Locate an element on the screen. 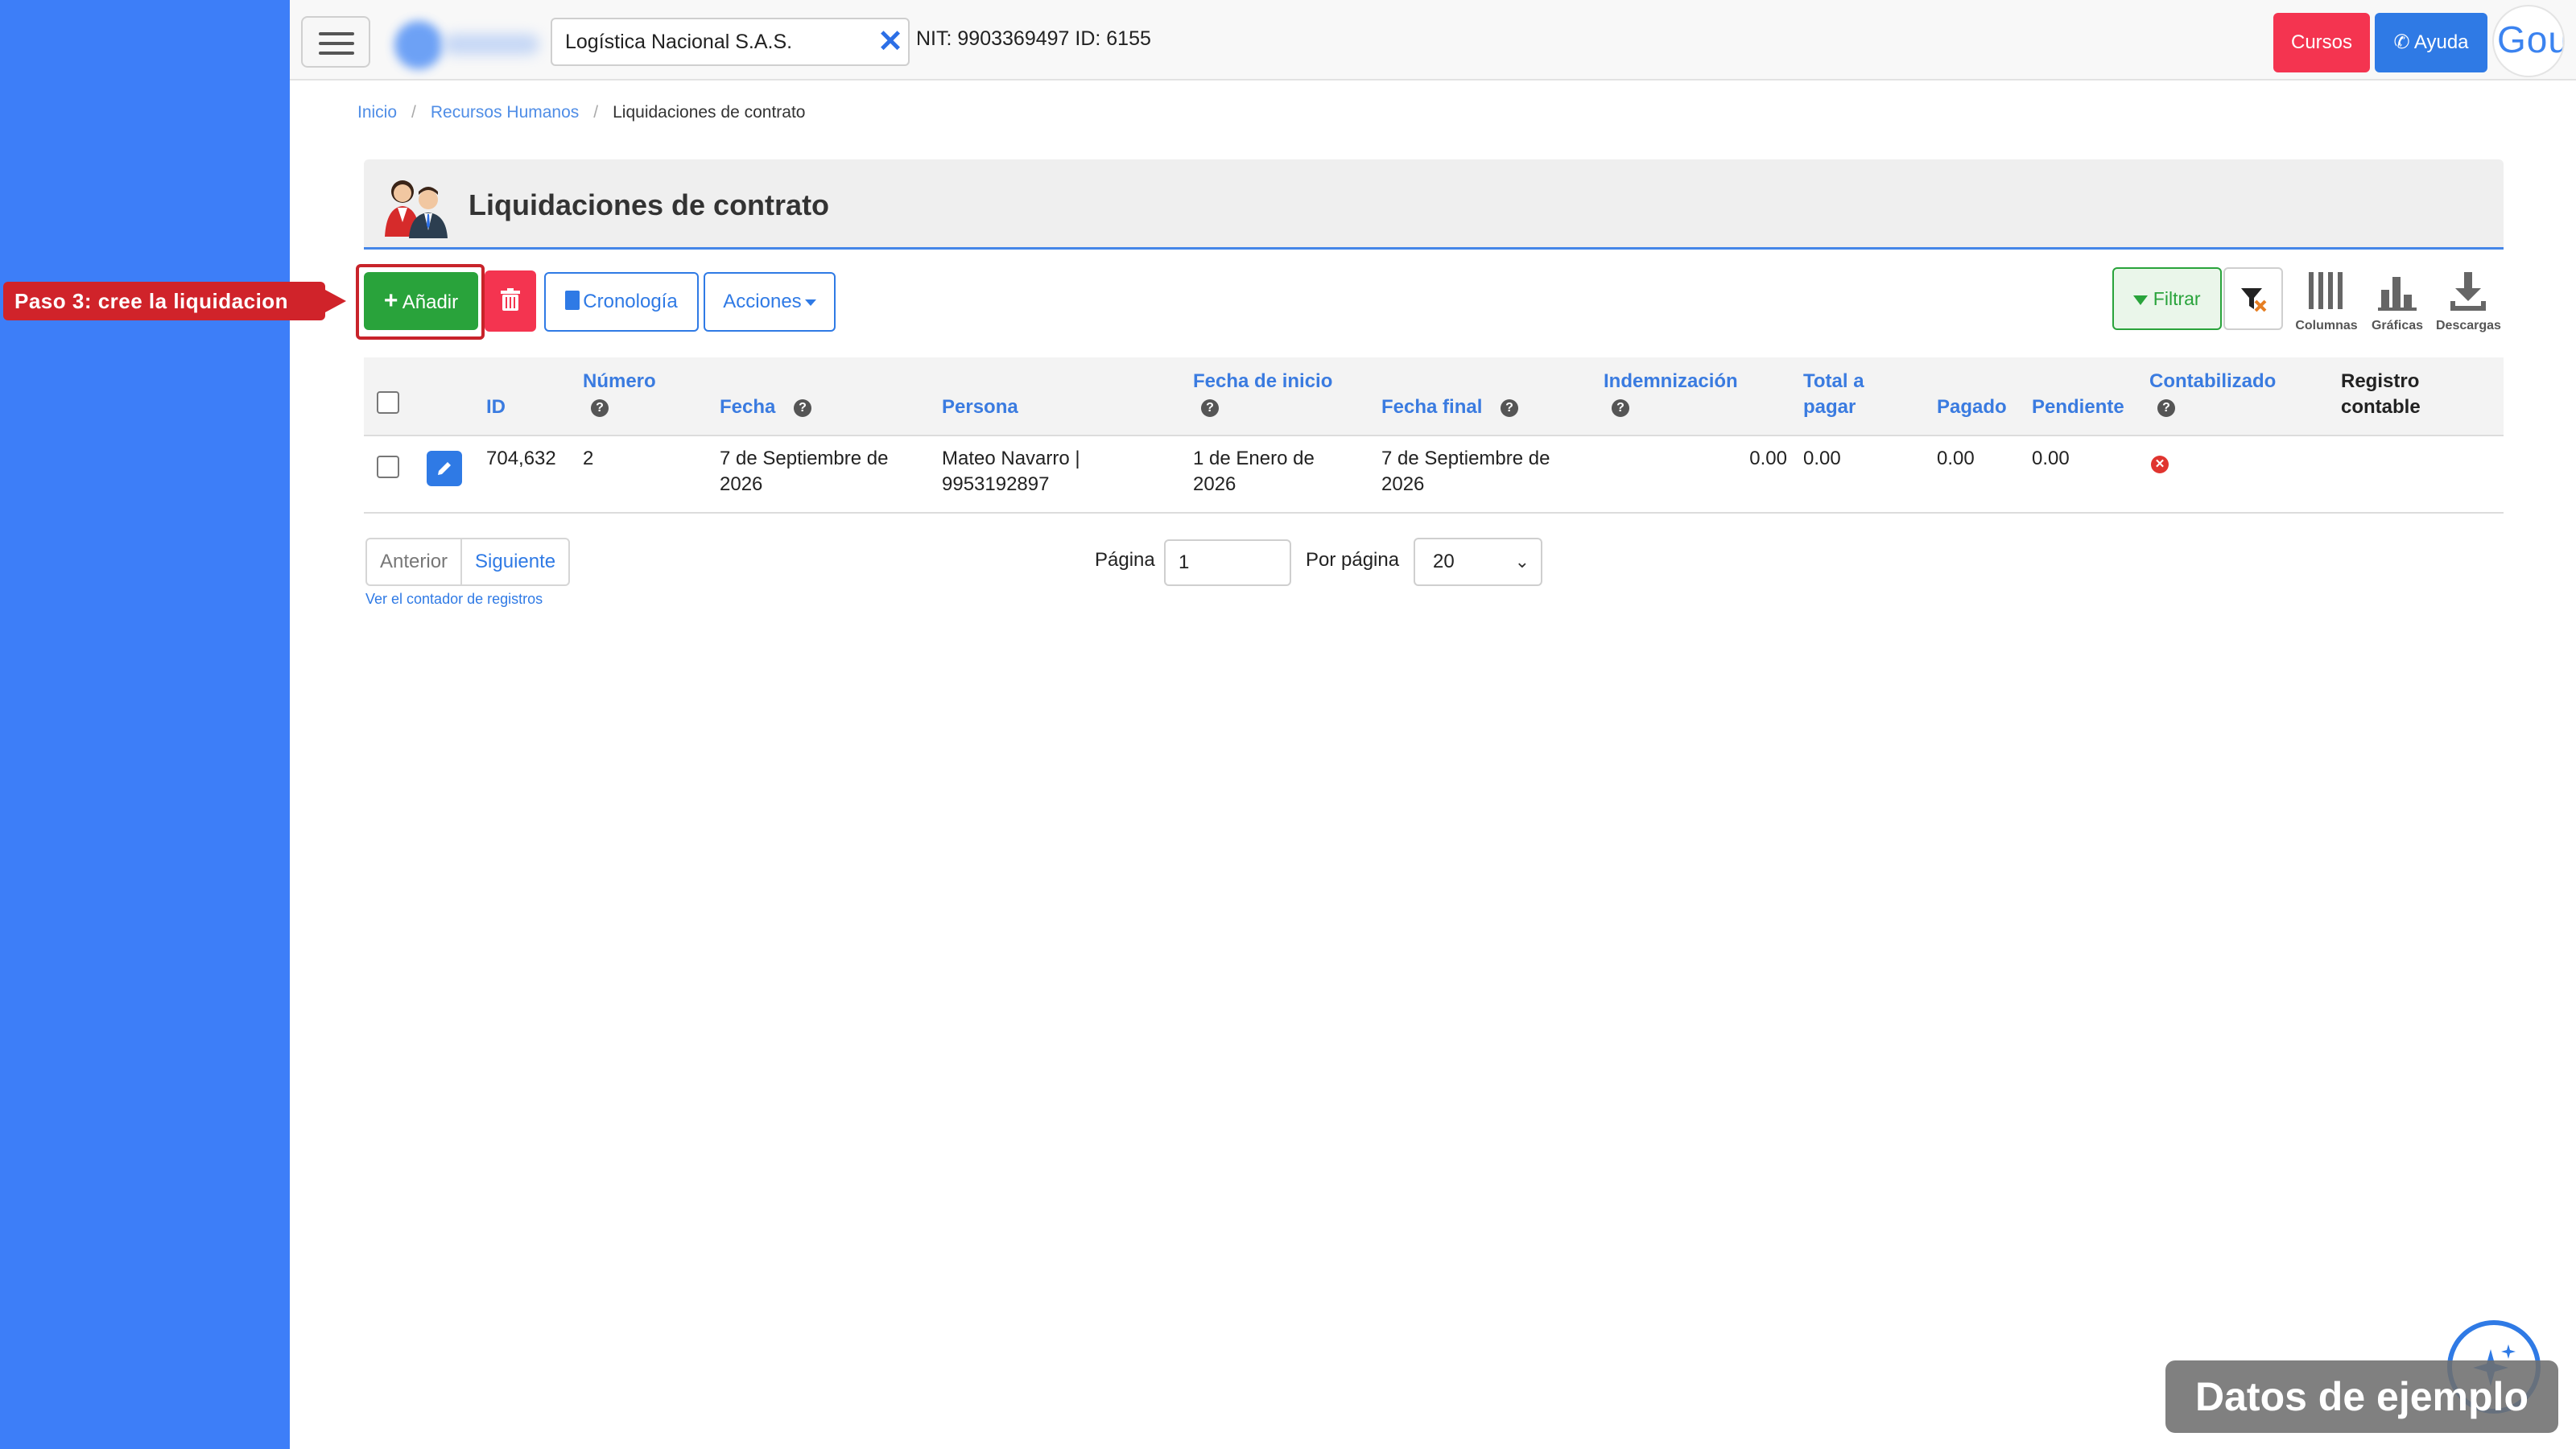 The image size is (2576, 1449). cell-id: 704,632 is located at coordinates (521, 458).